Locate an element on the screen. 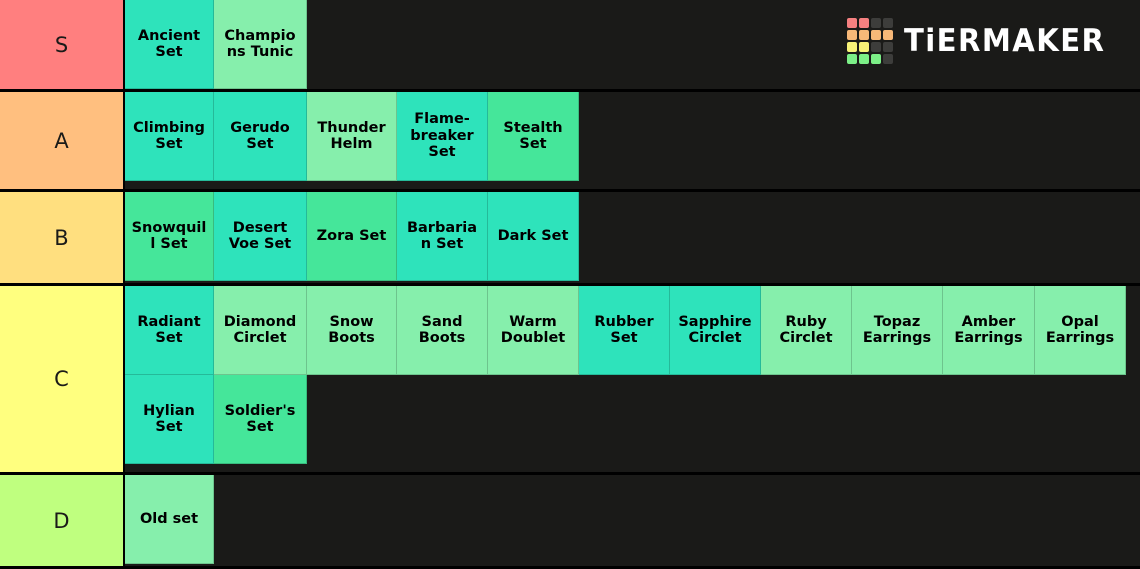 Image resolution: width=1140 pixels, height=569 pixels. tier-item: Topaz Earrings is located at coordinates (897, 330).